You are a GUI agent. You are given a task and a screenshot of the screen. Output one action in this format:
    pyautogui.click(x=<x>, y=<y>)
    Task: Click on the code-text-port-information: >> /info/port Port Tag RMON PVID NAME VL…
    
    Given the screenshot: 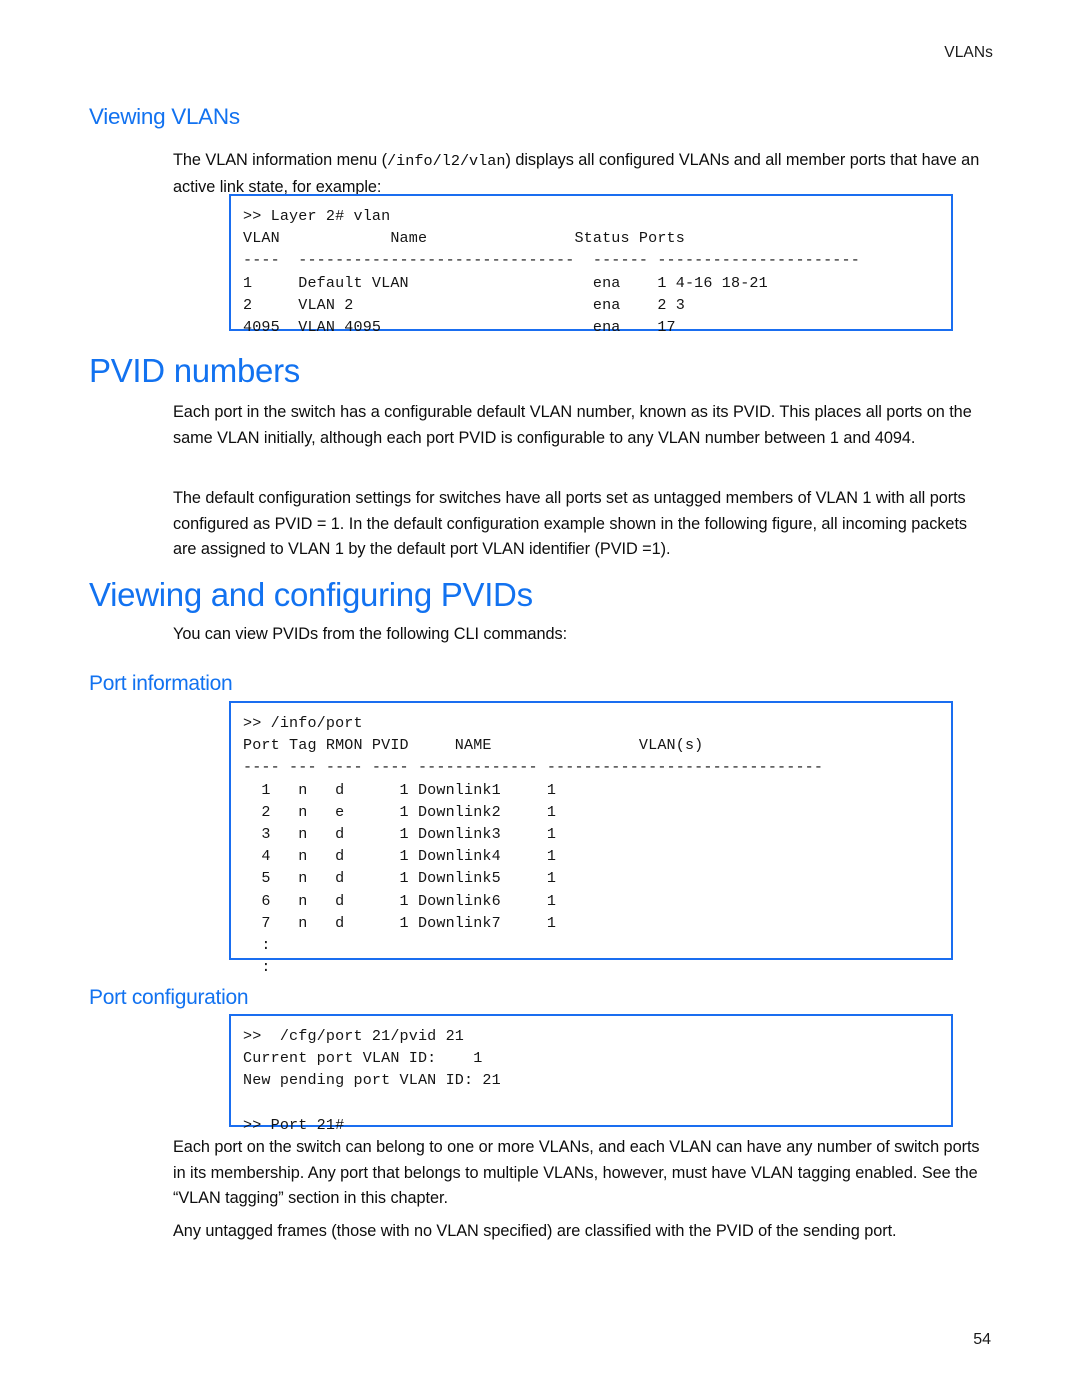 What is the action you would take?
    pyautogui.click(x=533, y=845)
    